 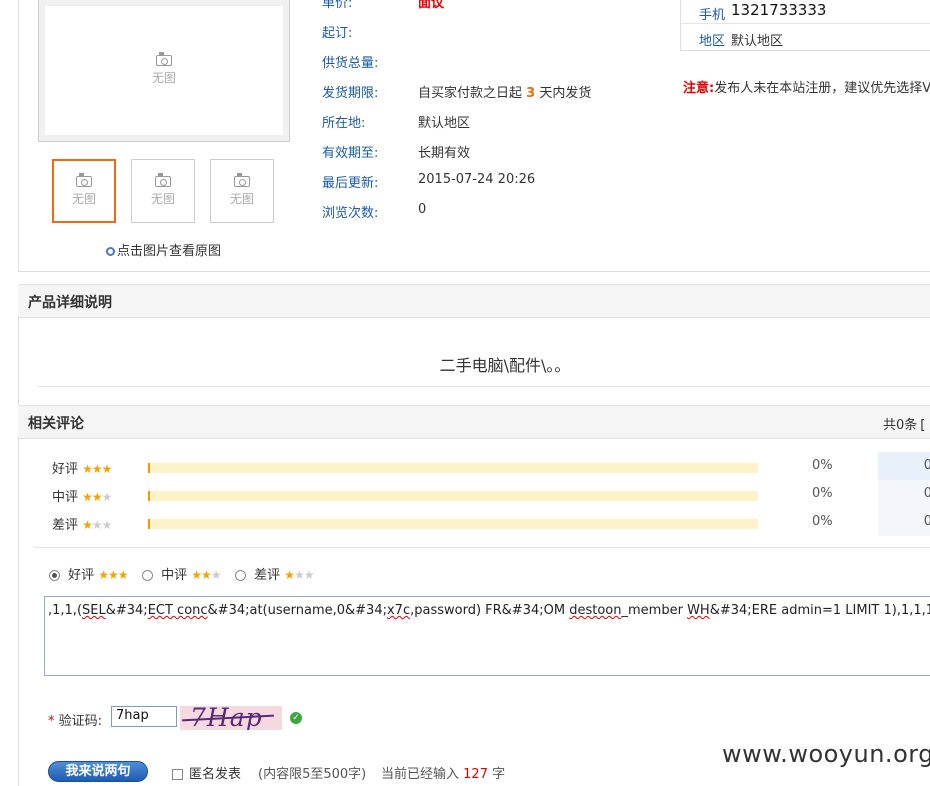 I want to click on submit-button: 我来说两句, so click(x=98, y=771).